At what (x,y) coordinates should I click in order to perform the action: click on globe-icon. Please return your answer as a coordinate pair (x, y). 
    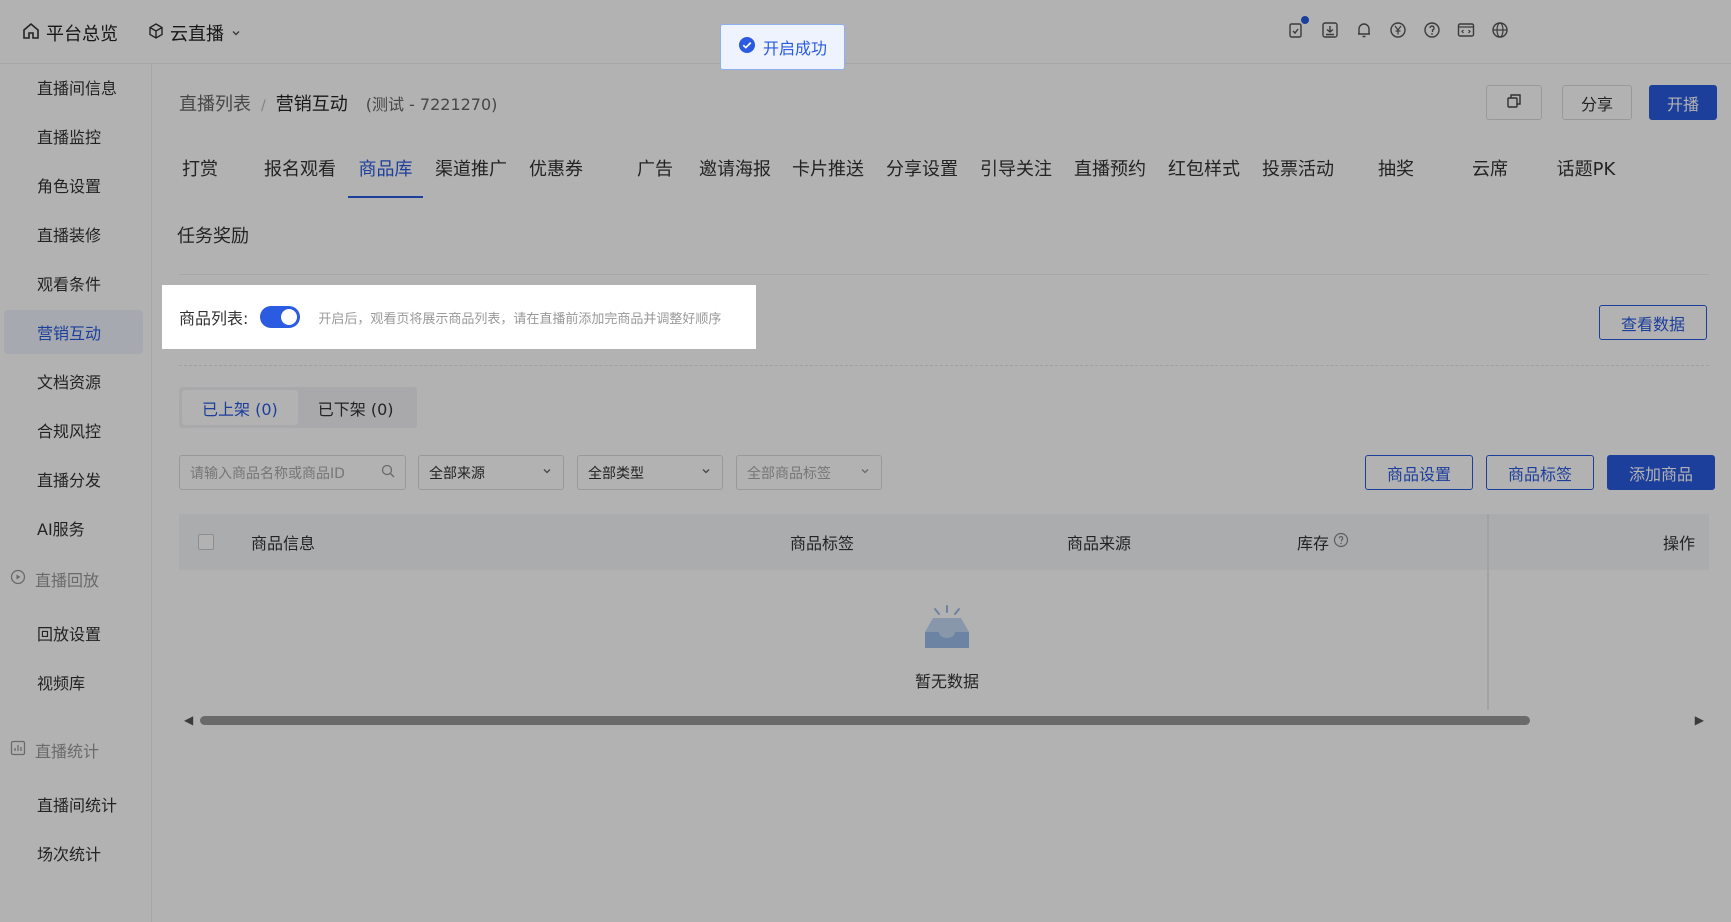
    Looking at the image, I should click on (1500, 30).